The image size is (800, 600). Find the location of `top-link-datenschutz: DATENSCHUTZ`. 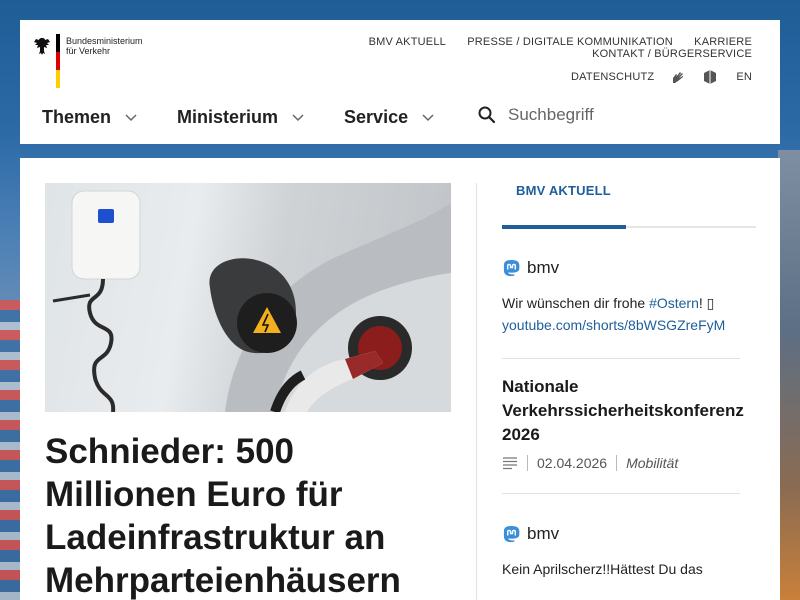

top-link-datenschutz: DATENSCHUTZ is located at coordinates (612, 77).